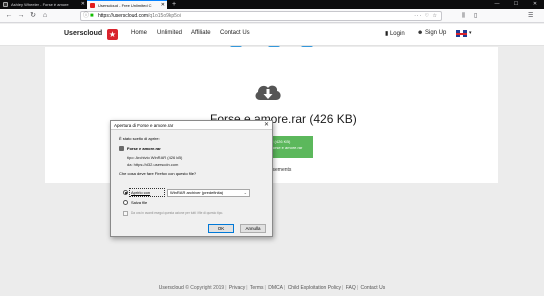  I want to click on star-icon: ★, so click(112, 34).